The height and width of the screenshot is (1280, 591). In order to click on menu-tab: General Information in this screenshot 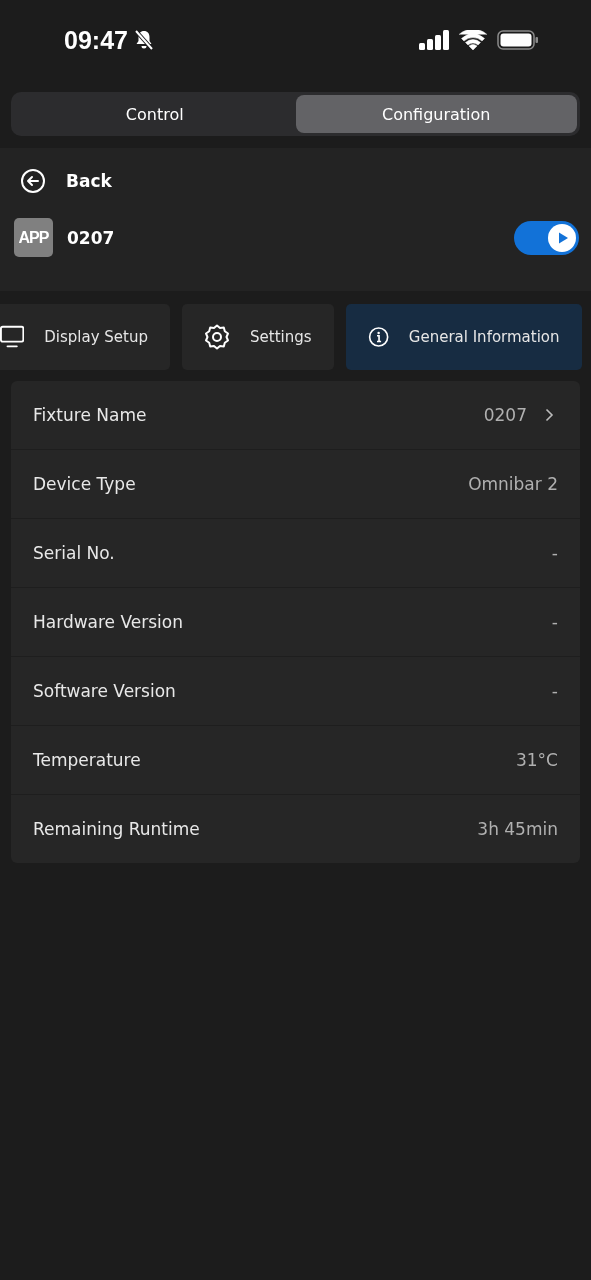, I will do `click(463, 337)`.